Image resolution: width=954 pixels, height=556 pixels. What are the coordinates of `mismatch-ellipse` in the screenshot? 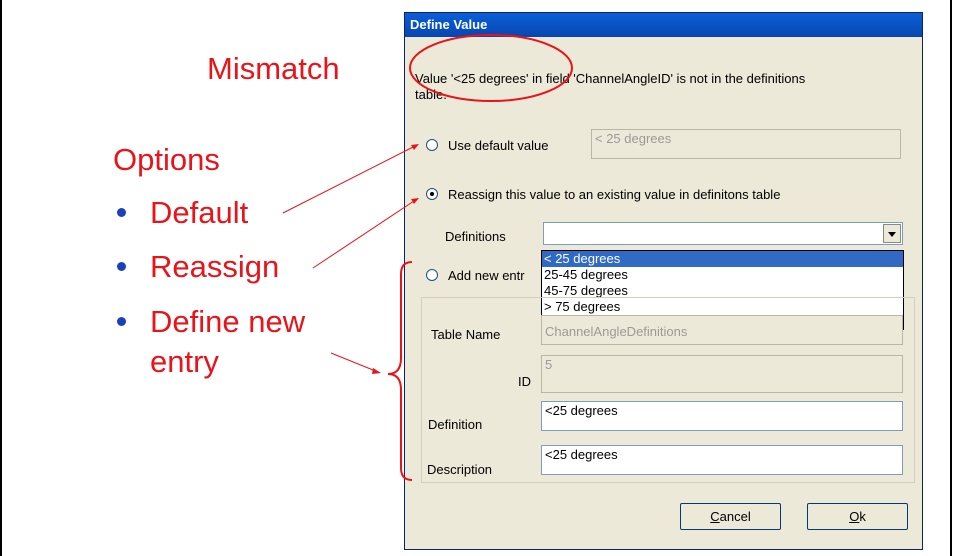 It's located at (491, 68).